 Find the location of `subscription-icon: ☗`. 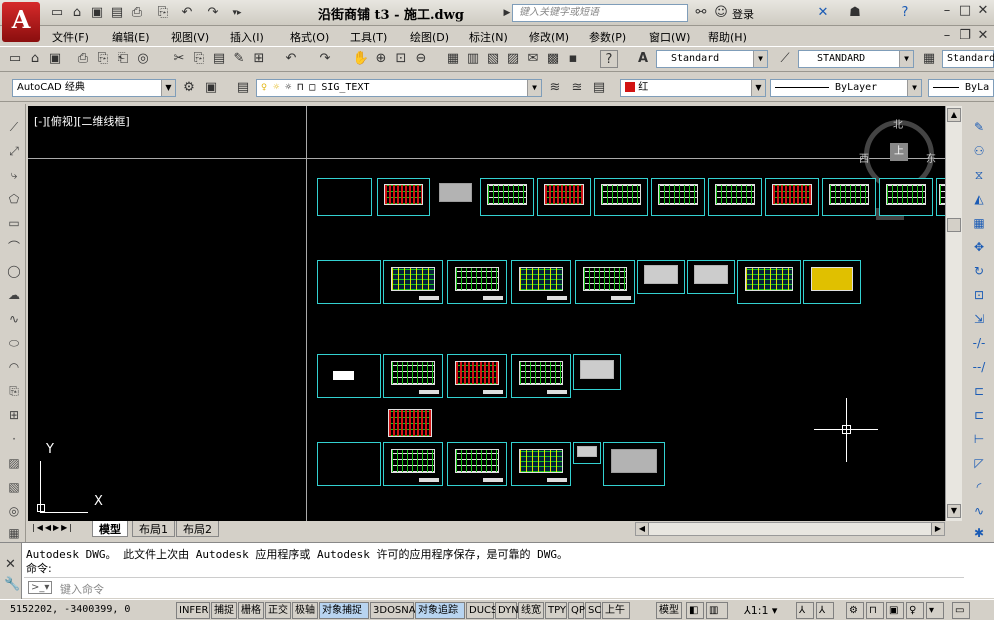

subscription-icon: ☗ is located at coordinates (855, 13).